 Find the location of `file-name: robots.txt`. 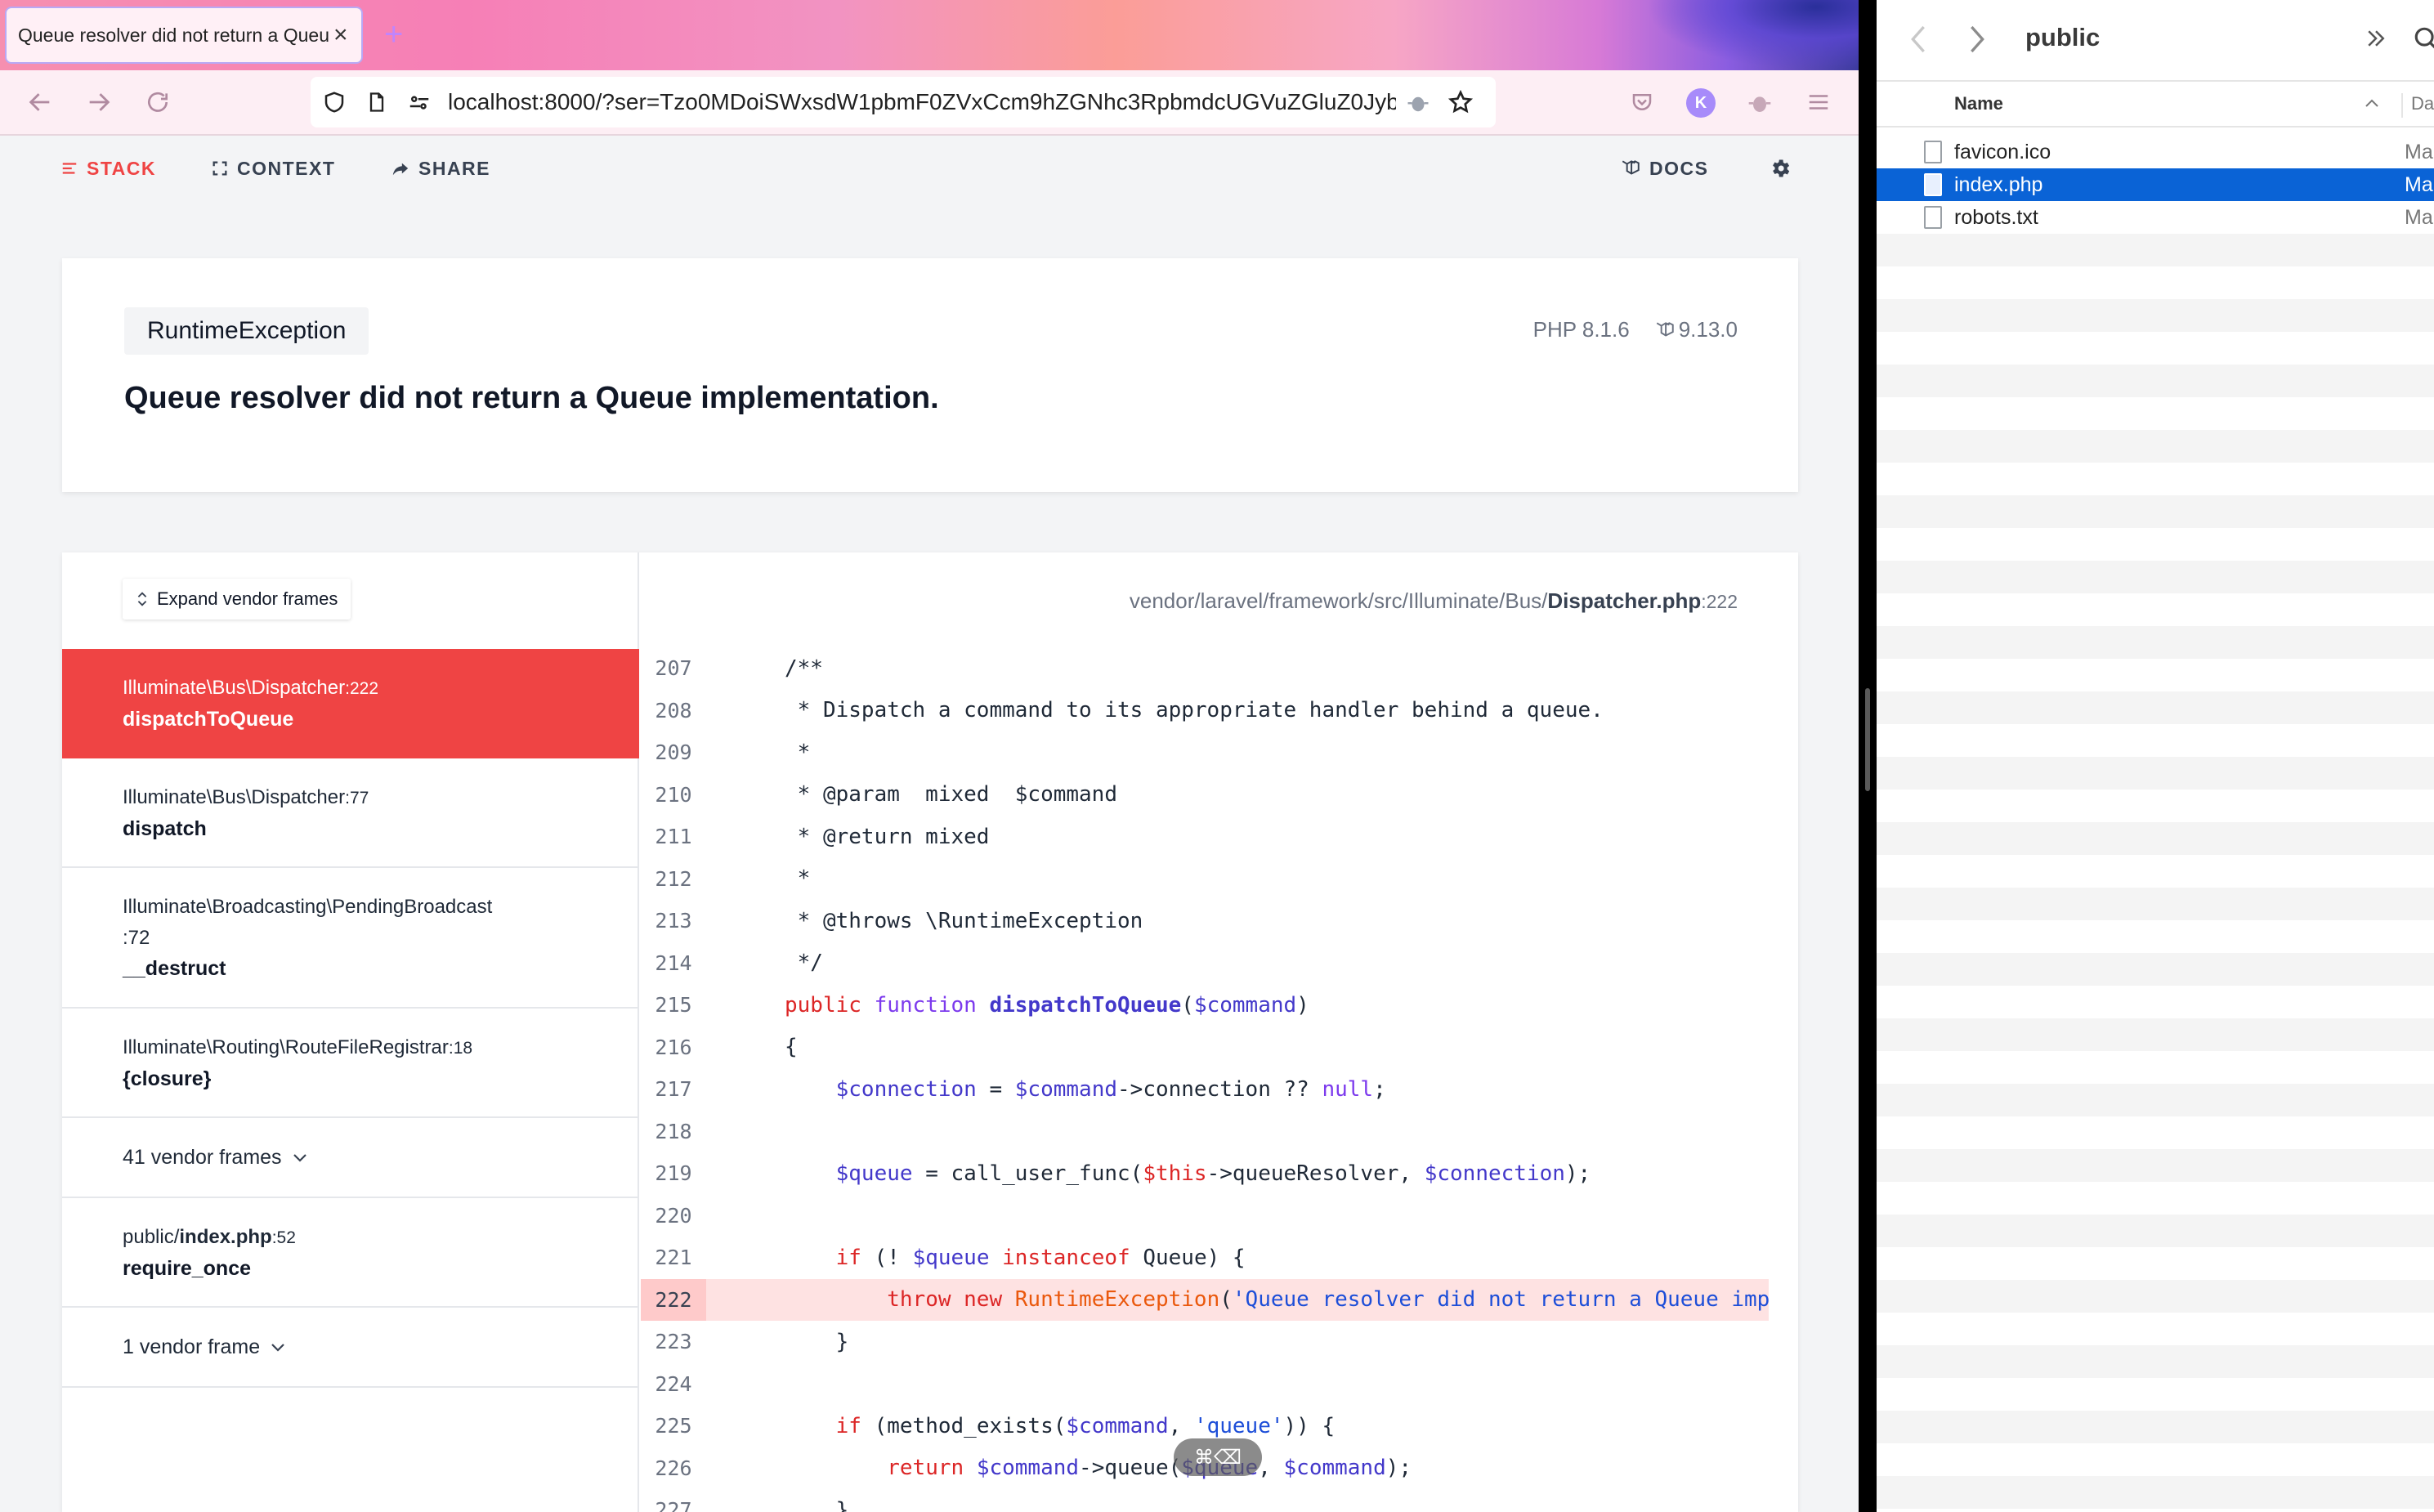

file-name: robots.txt is located at coordinates (1996, 217).